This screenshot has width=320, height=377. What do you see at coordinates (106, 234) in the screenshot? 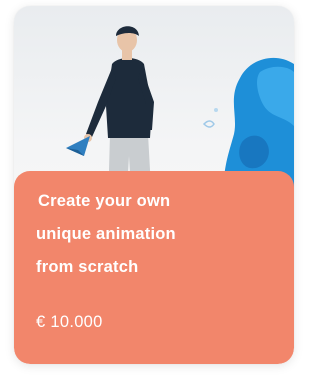
I see `product-title-line-2: unique animation` at bounding box center [106, 234].